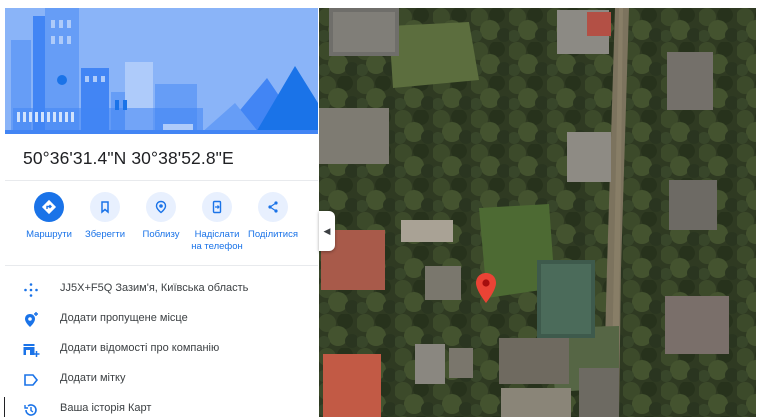 The height and width of the screenshot is (417, 760). What do you see at coordinates (93, 378) in the screenshot?
I see `add-label-text: Додати мітку` at bounding box center [93, 378].